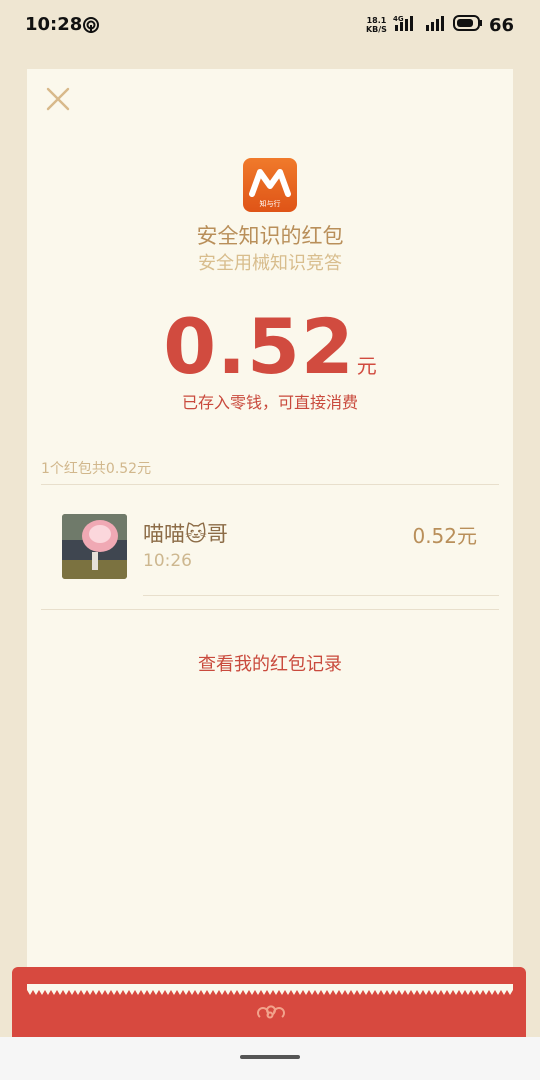  What do you see at coordinates (269, 402) in the screenshot?
I see `deposit-note: 已存入零钱，可直接消费` at bounding box center [269, 402].